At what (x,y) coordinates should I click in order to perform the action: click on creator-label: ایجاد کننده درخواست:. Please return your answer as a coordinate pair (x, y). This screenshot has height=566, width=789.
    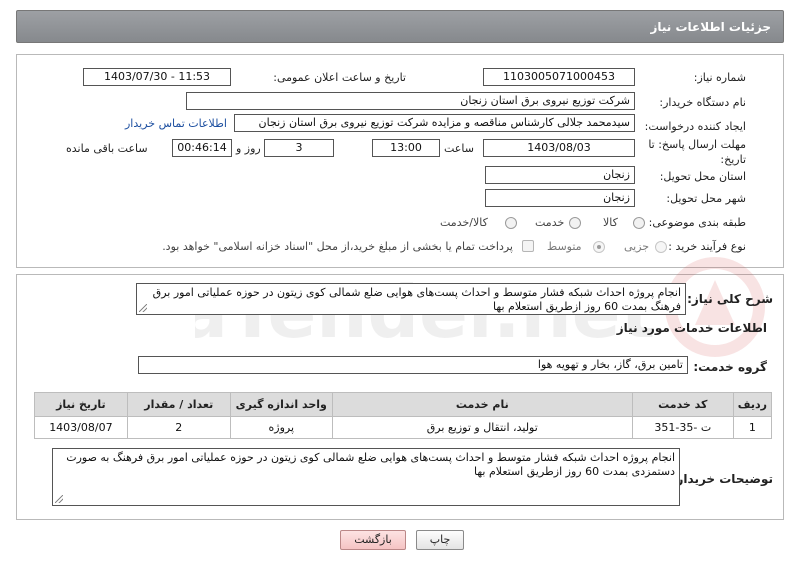
    Looking at the image, I should click on (695, 126).